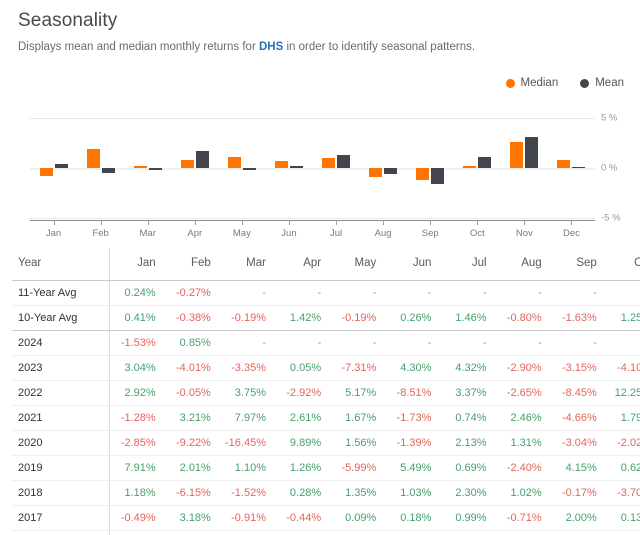 The width and height of the screenshot is (640, 535). Describe the element at coordinates (247, 264) in the screenshot. I see `table-header-mar: Mar` at that location.